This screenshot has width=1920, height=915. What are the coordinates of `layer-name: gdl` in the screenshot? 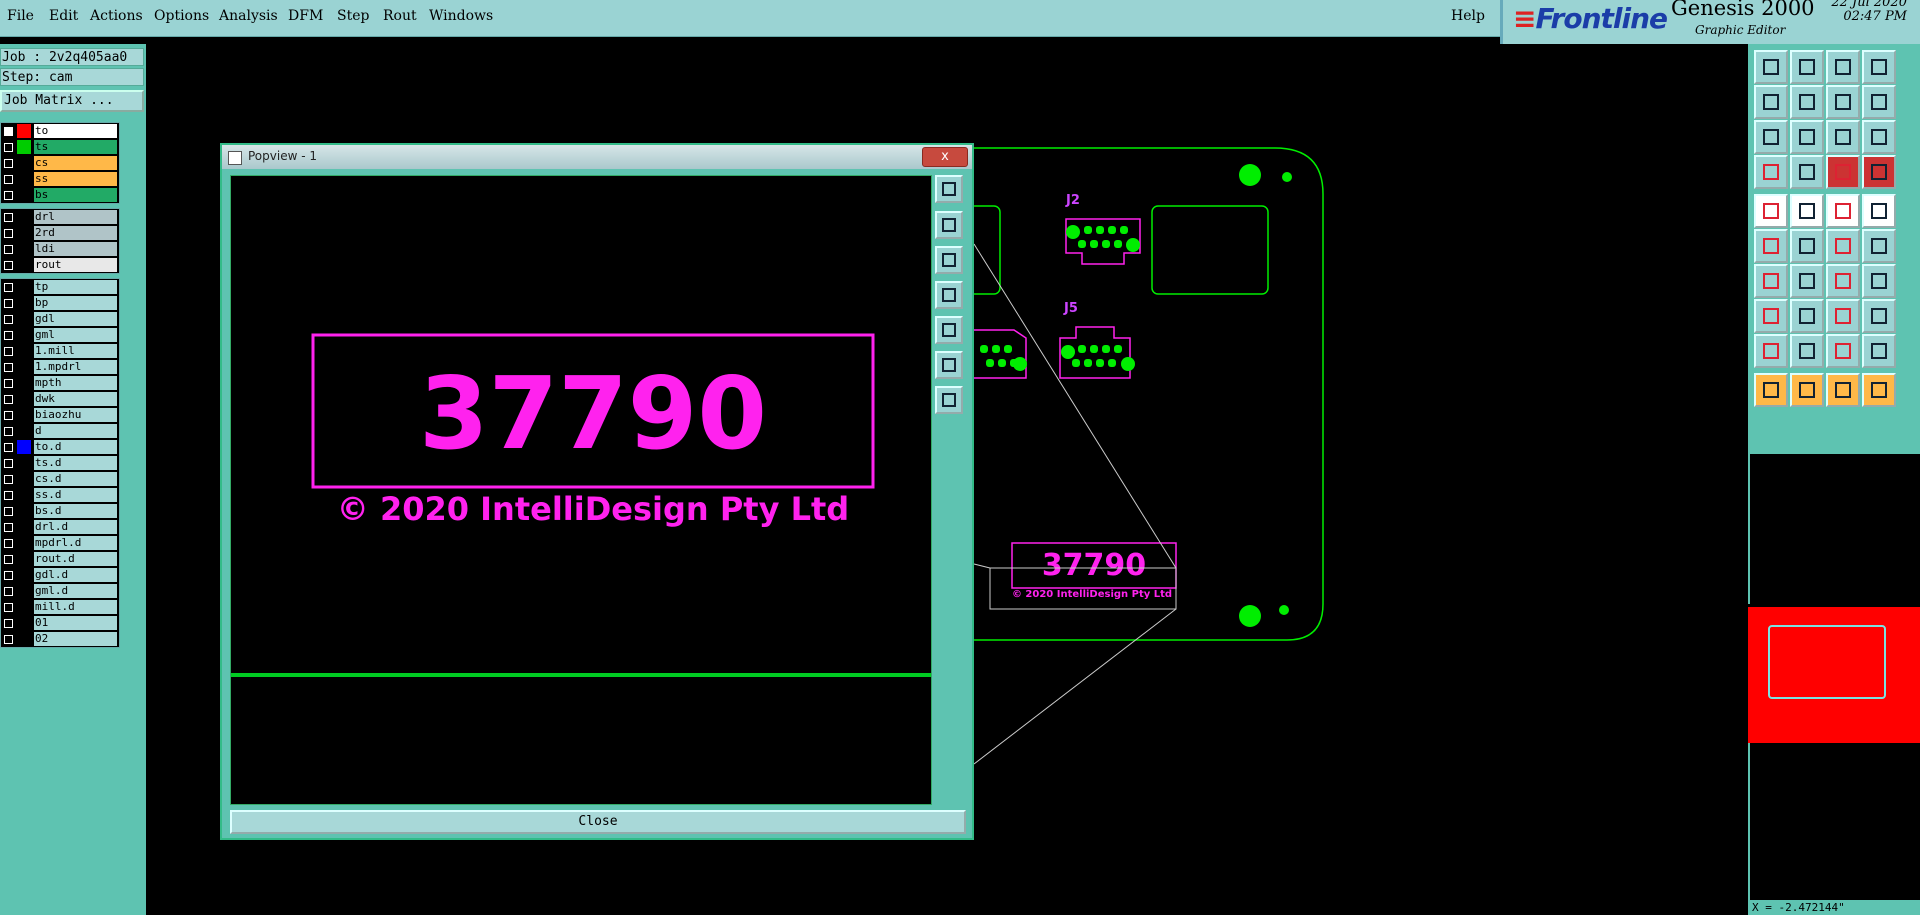 It's located at (75, 319).